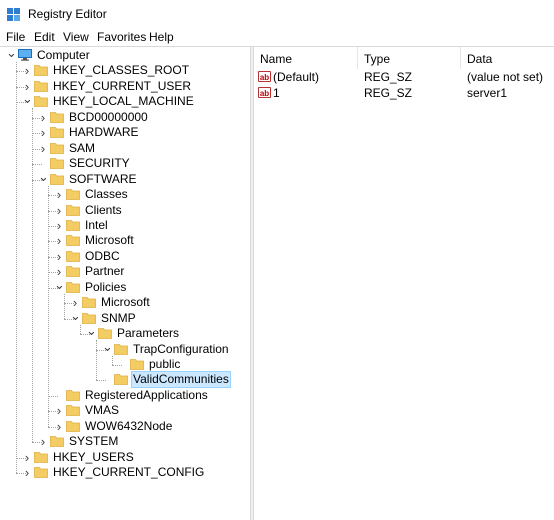  Describe the element at coordinates (106, 286) in the screenshot. I see `tree-node-label: Policies` at that location.